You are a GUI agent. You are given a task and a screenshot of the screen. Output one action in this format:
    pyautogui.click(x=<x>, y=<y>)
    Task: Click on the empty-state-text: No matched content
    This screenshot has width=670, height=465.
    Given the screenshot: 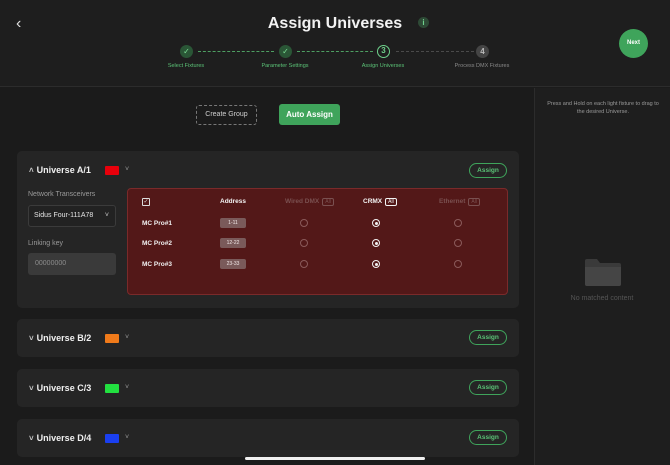 What is the action you would take?
    pyautogui.click(x=602, y=298)
    